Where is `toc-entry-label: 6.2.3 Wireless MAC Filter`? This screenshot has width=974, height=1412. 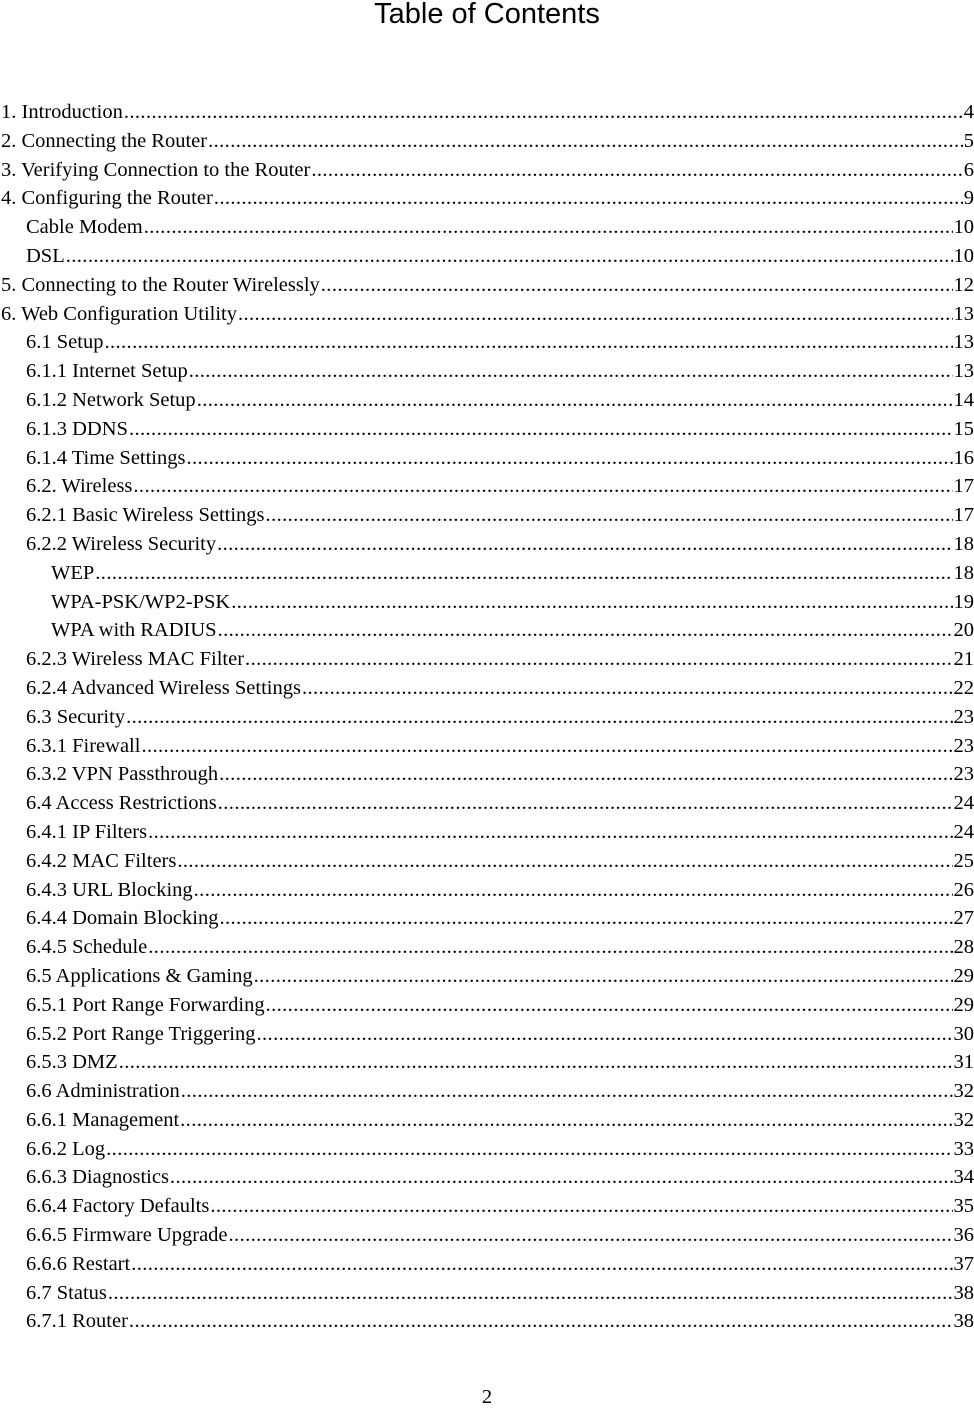 toc-entry-label: 6.2.3 Wireless MAC Filter is located at coordinates (135, 659).